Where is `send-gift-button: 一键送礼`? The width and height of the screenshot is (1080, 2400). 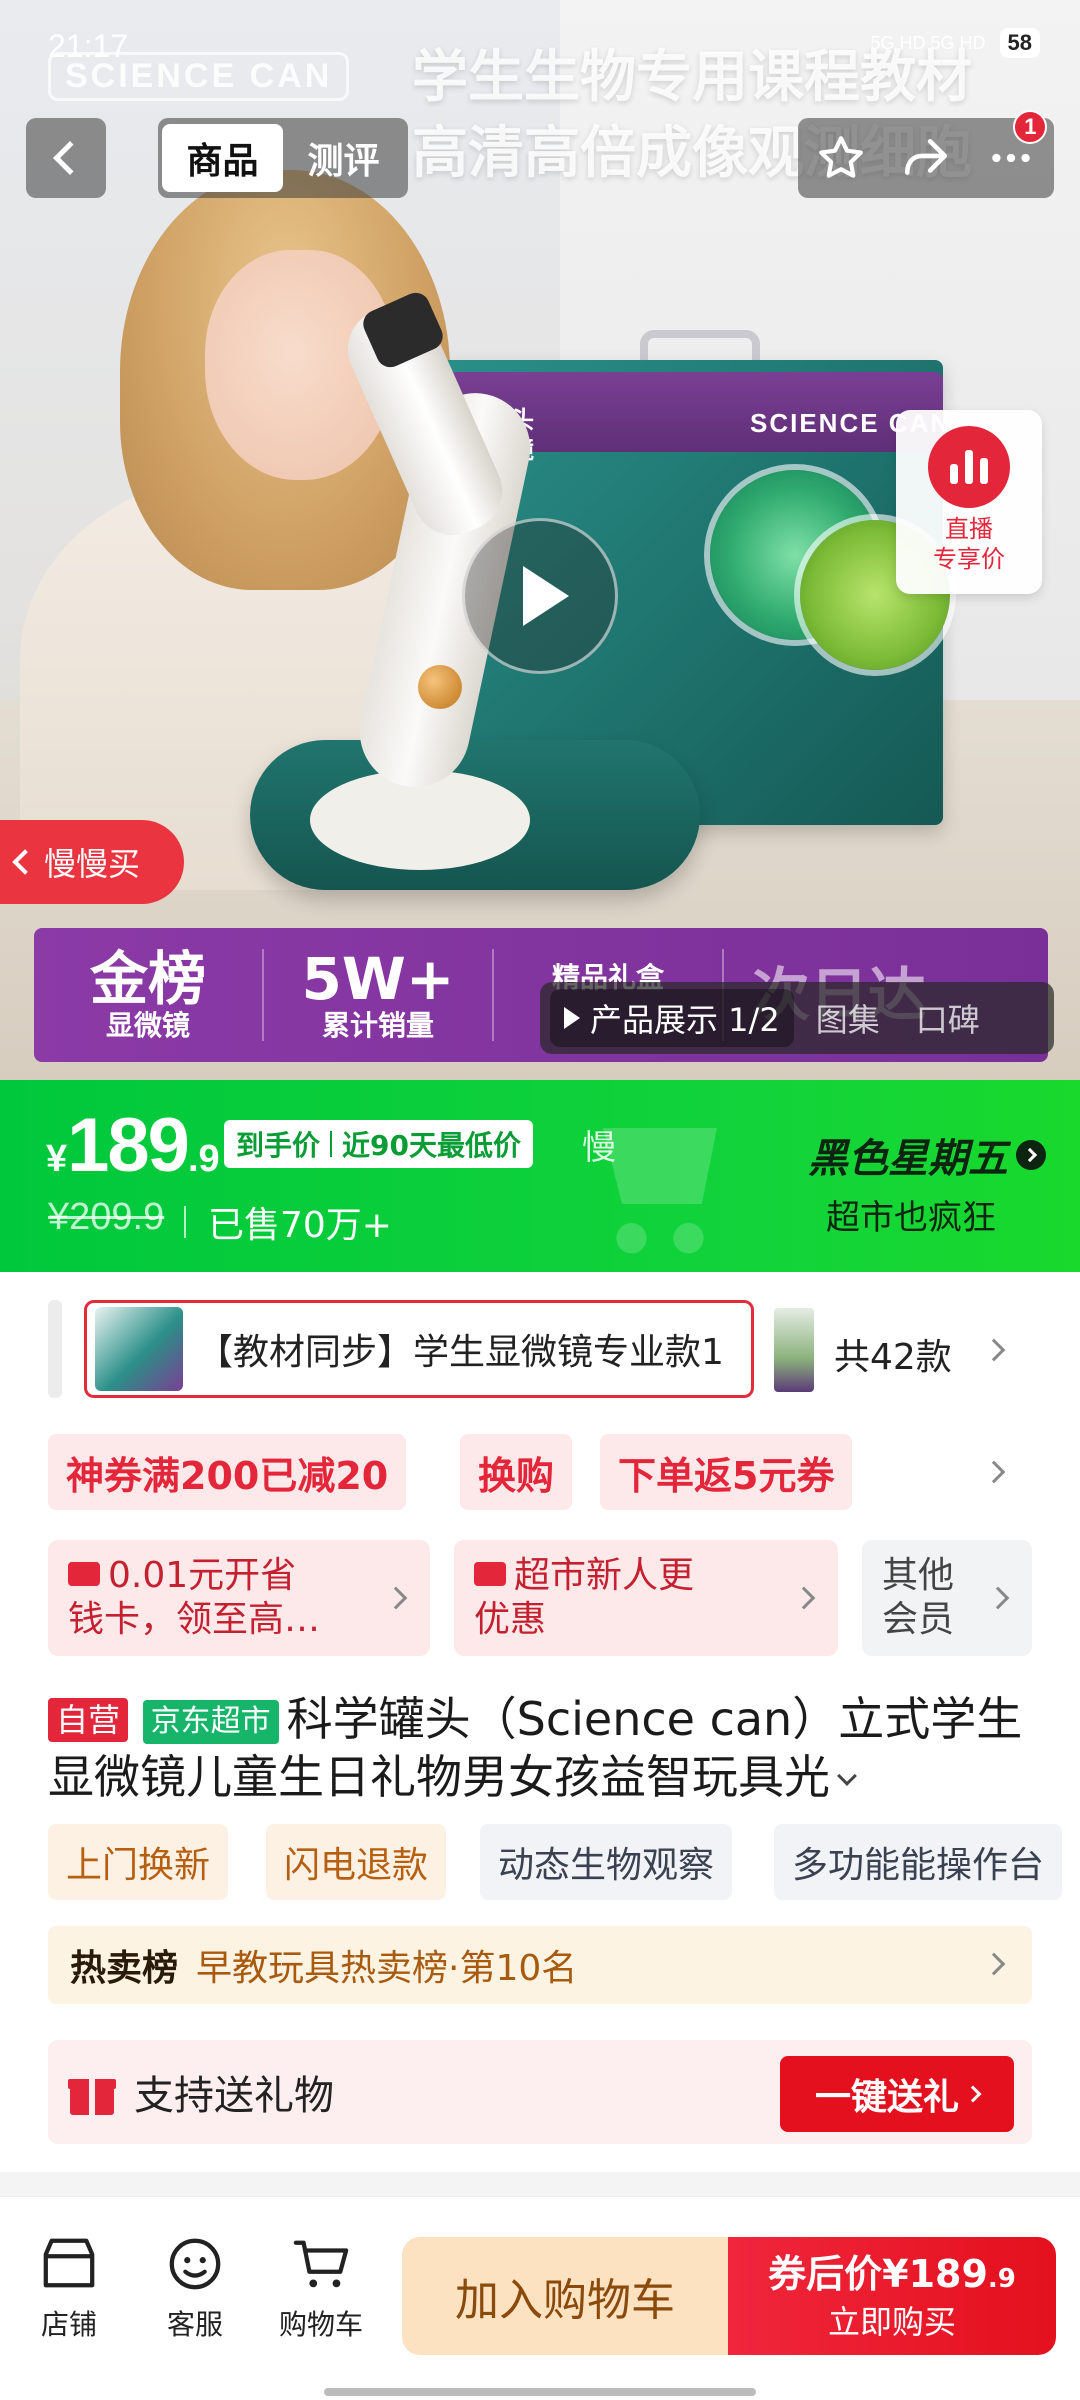
send-gift-button: 一键送礼 is located at coordinates (897, 2094).